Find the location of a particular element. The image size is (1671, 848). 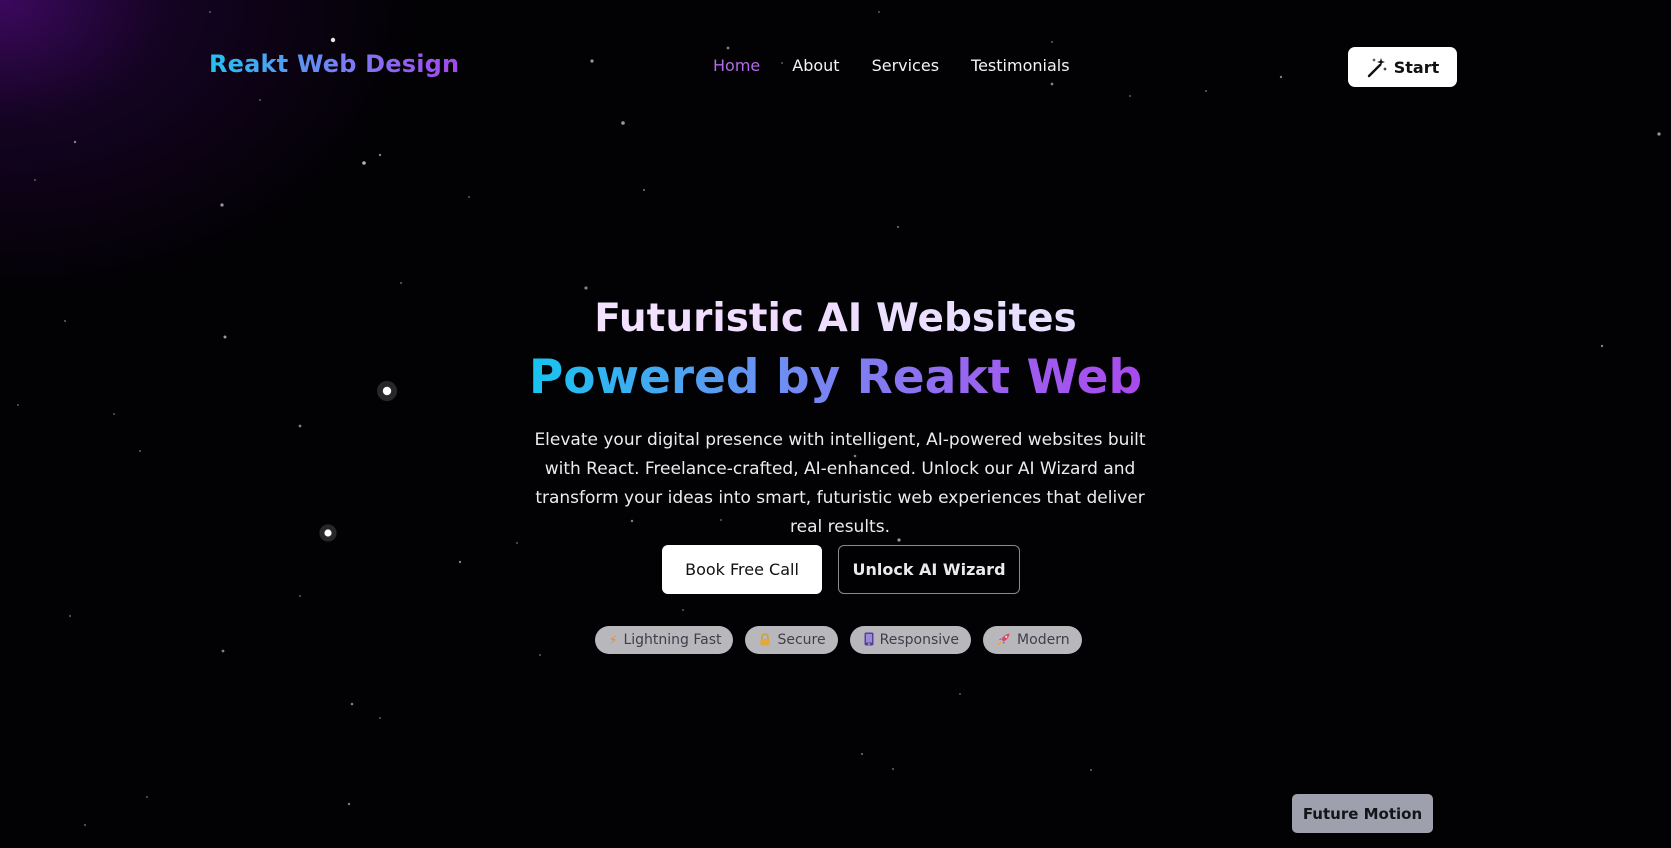

book-free-call-button: Book Free Call is located at coordinates (742, 569).